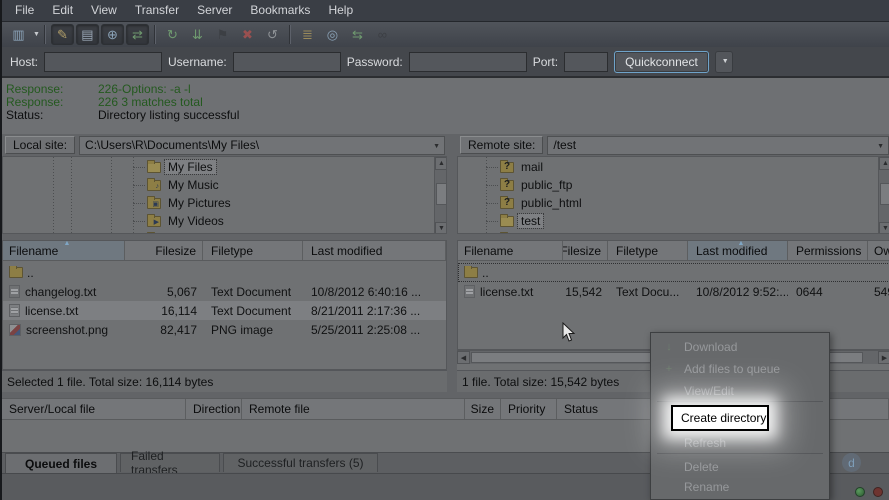  Describe the element at coordinates (883, 357) in the screenshot. I see `scroll-right-icon: ▶` at that location.